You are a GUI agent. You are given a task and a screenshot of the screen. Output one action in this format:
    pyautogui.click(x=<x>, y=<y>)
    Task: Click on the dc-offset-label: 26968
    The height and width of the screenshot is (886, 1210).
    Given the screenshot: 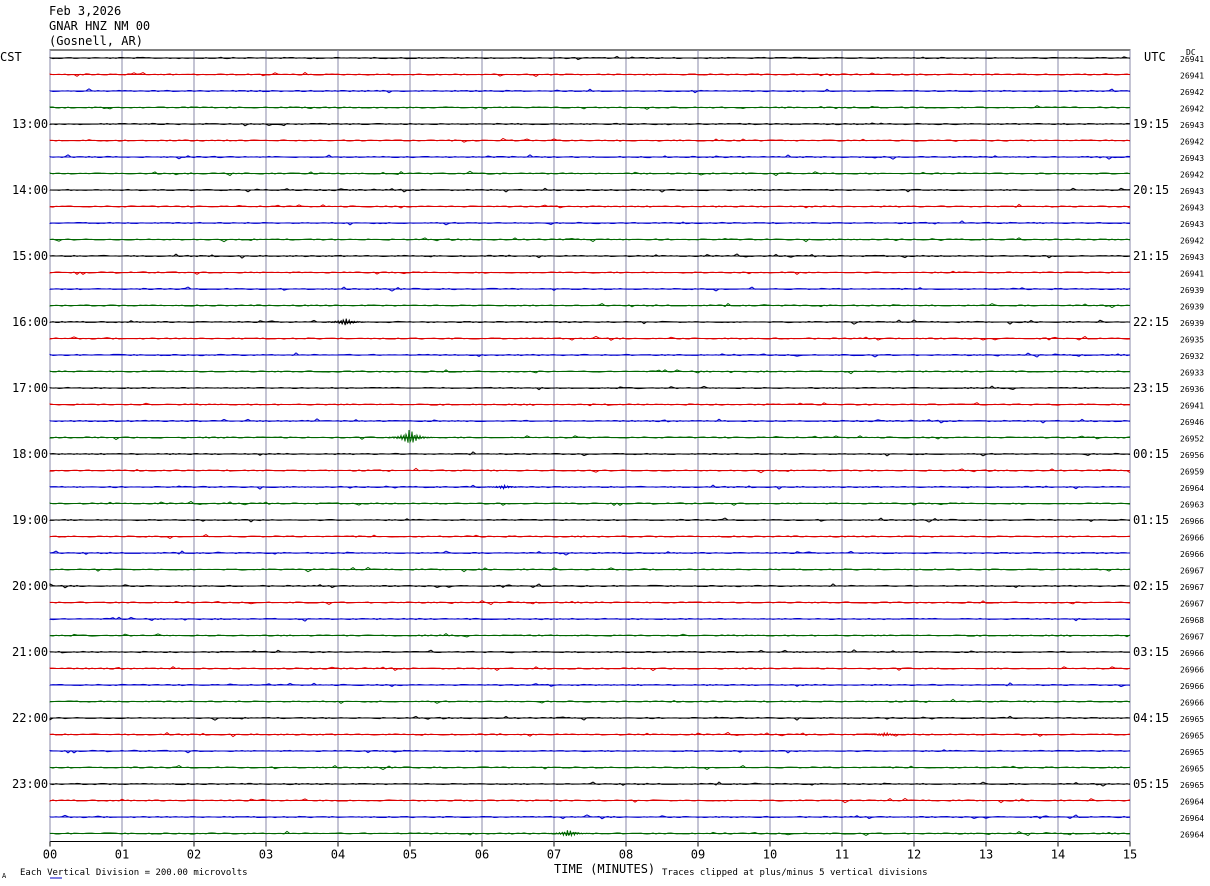 What is the action you would take?
    pyautogui.click(x=1192, y=620)
    